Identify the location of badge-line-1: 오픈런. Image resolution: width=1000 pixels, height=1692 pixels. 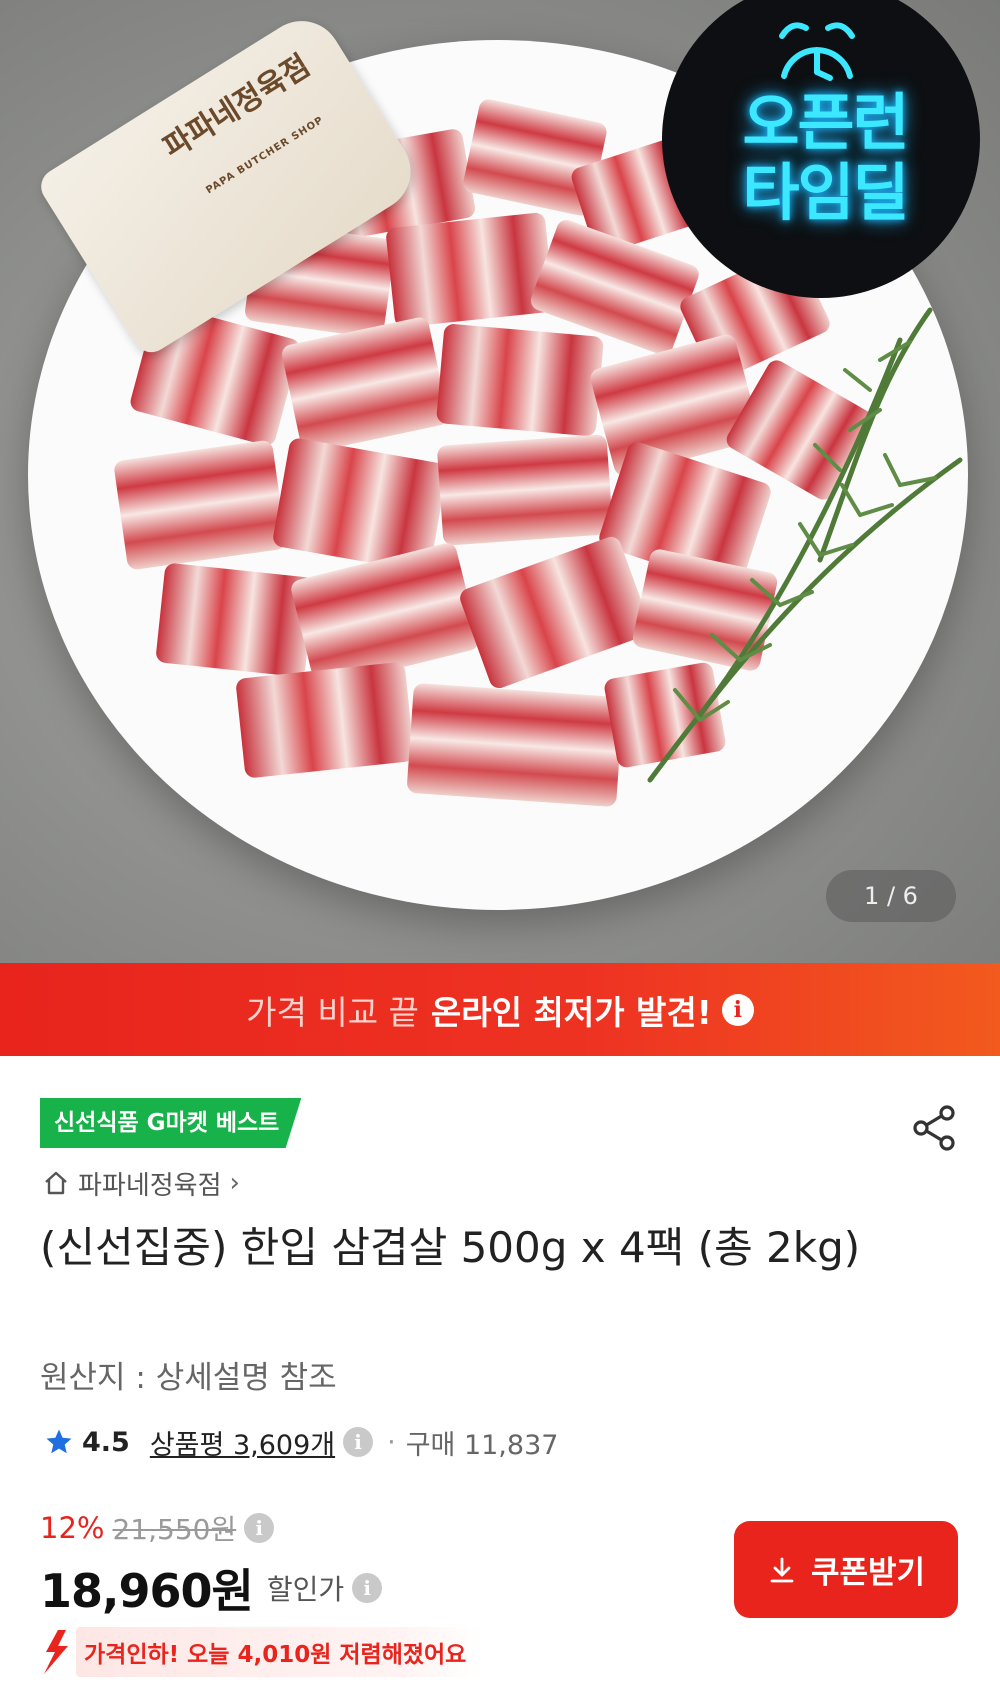
(825, 122).